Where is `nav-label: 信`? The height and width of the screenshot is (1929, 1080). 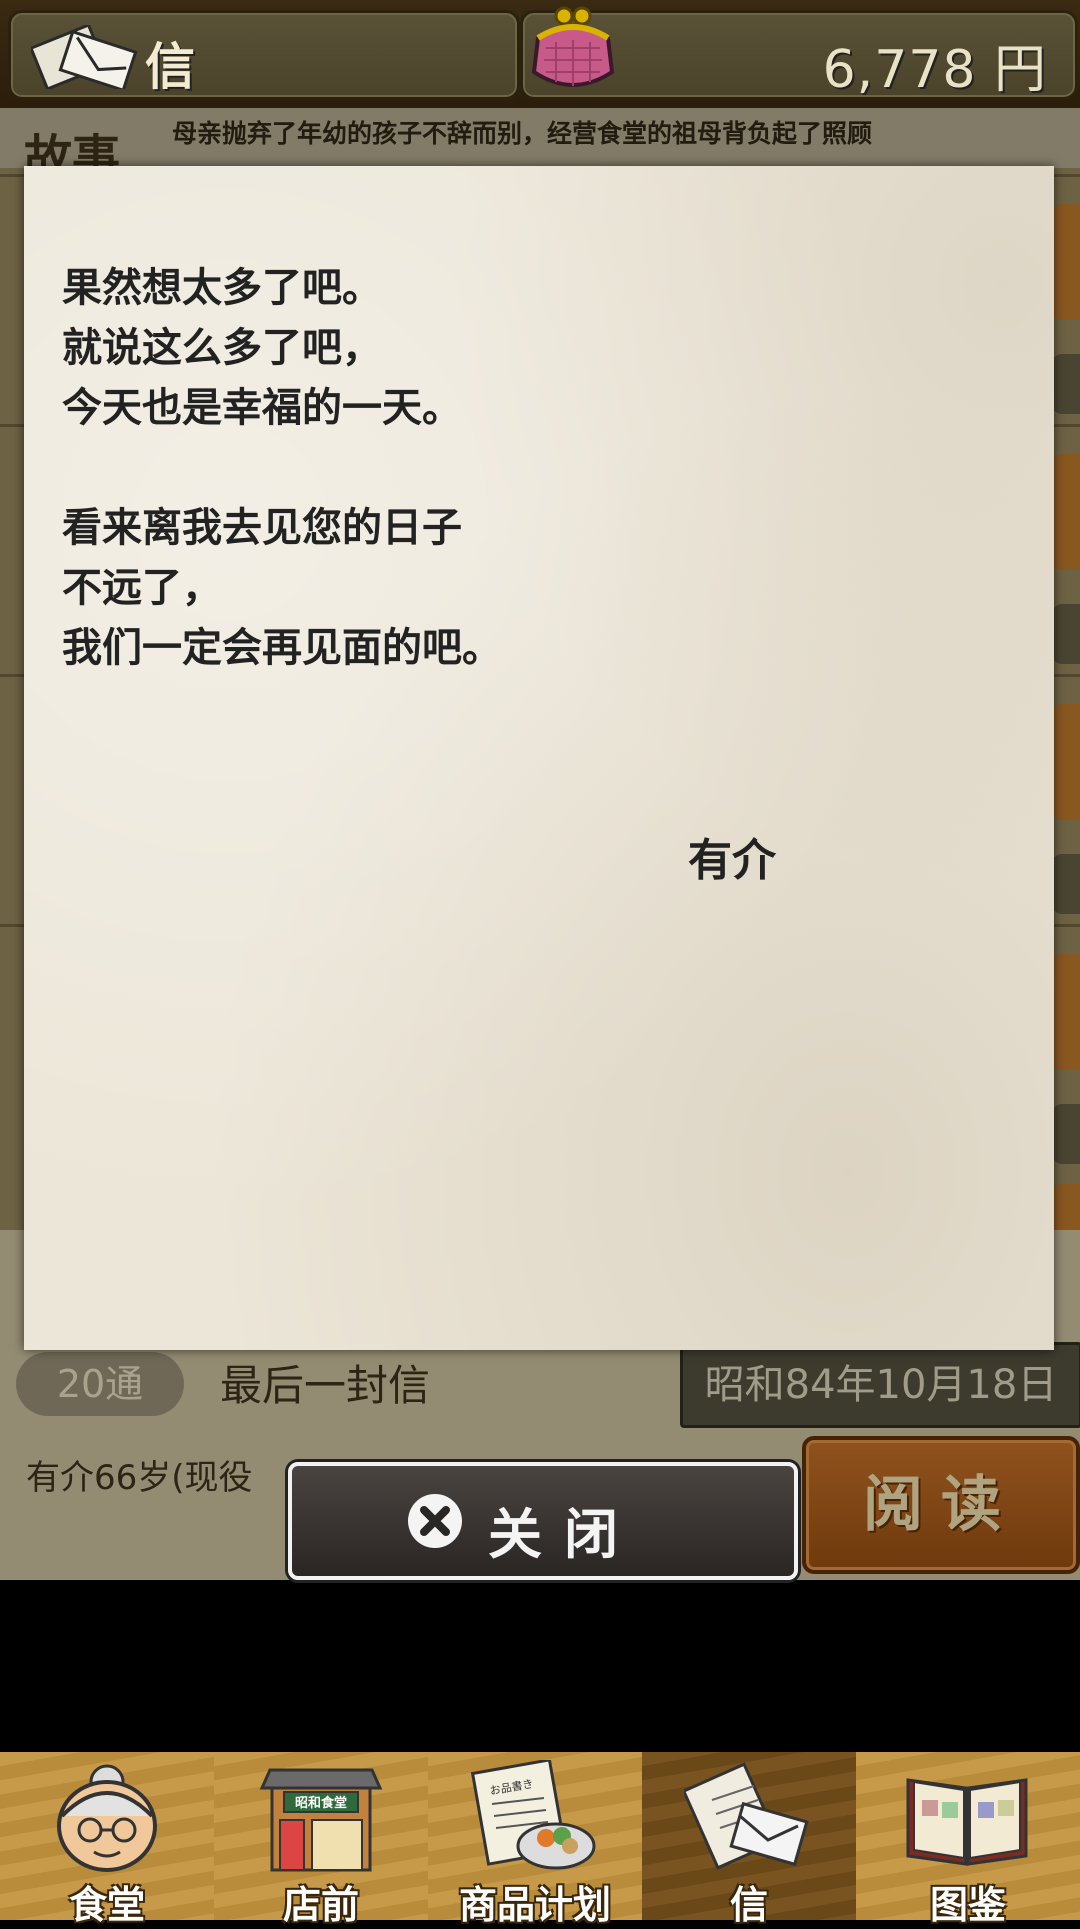 nav-label: 信 is located at coordinates (748, 1905).